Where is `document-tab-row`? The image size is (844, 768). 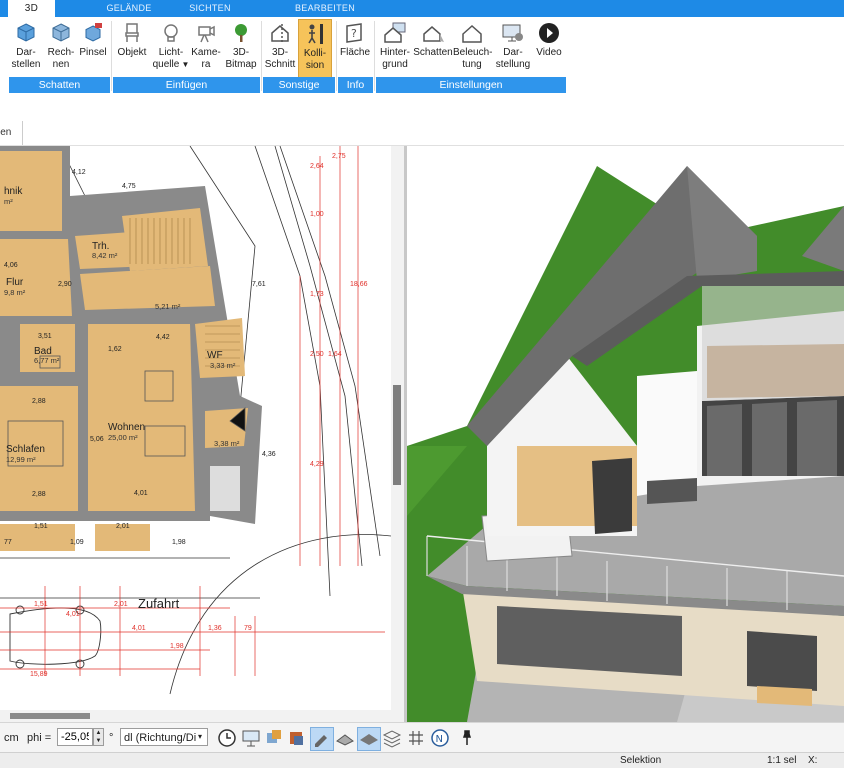
document-tab-row is located at coordinates (422, 120).